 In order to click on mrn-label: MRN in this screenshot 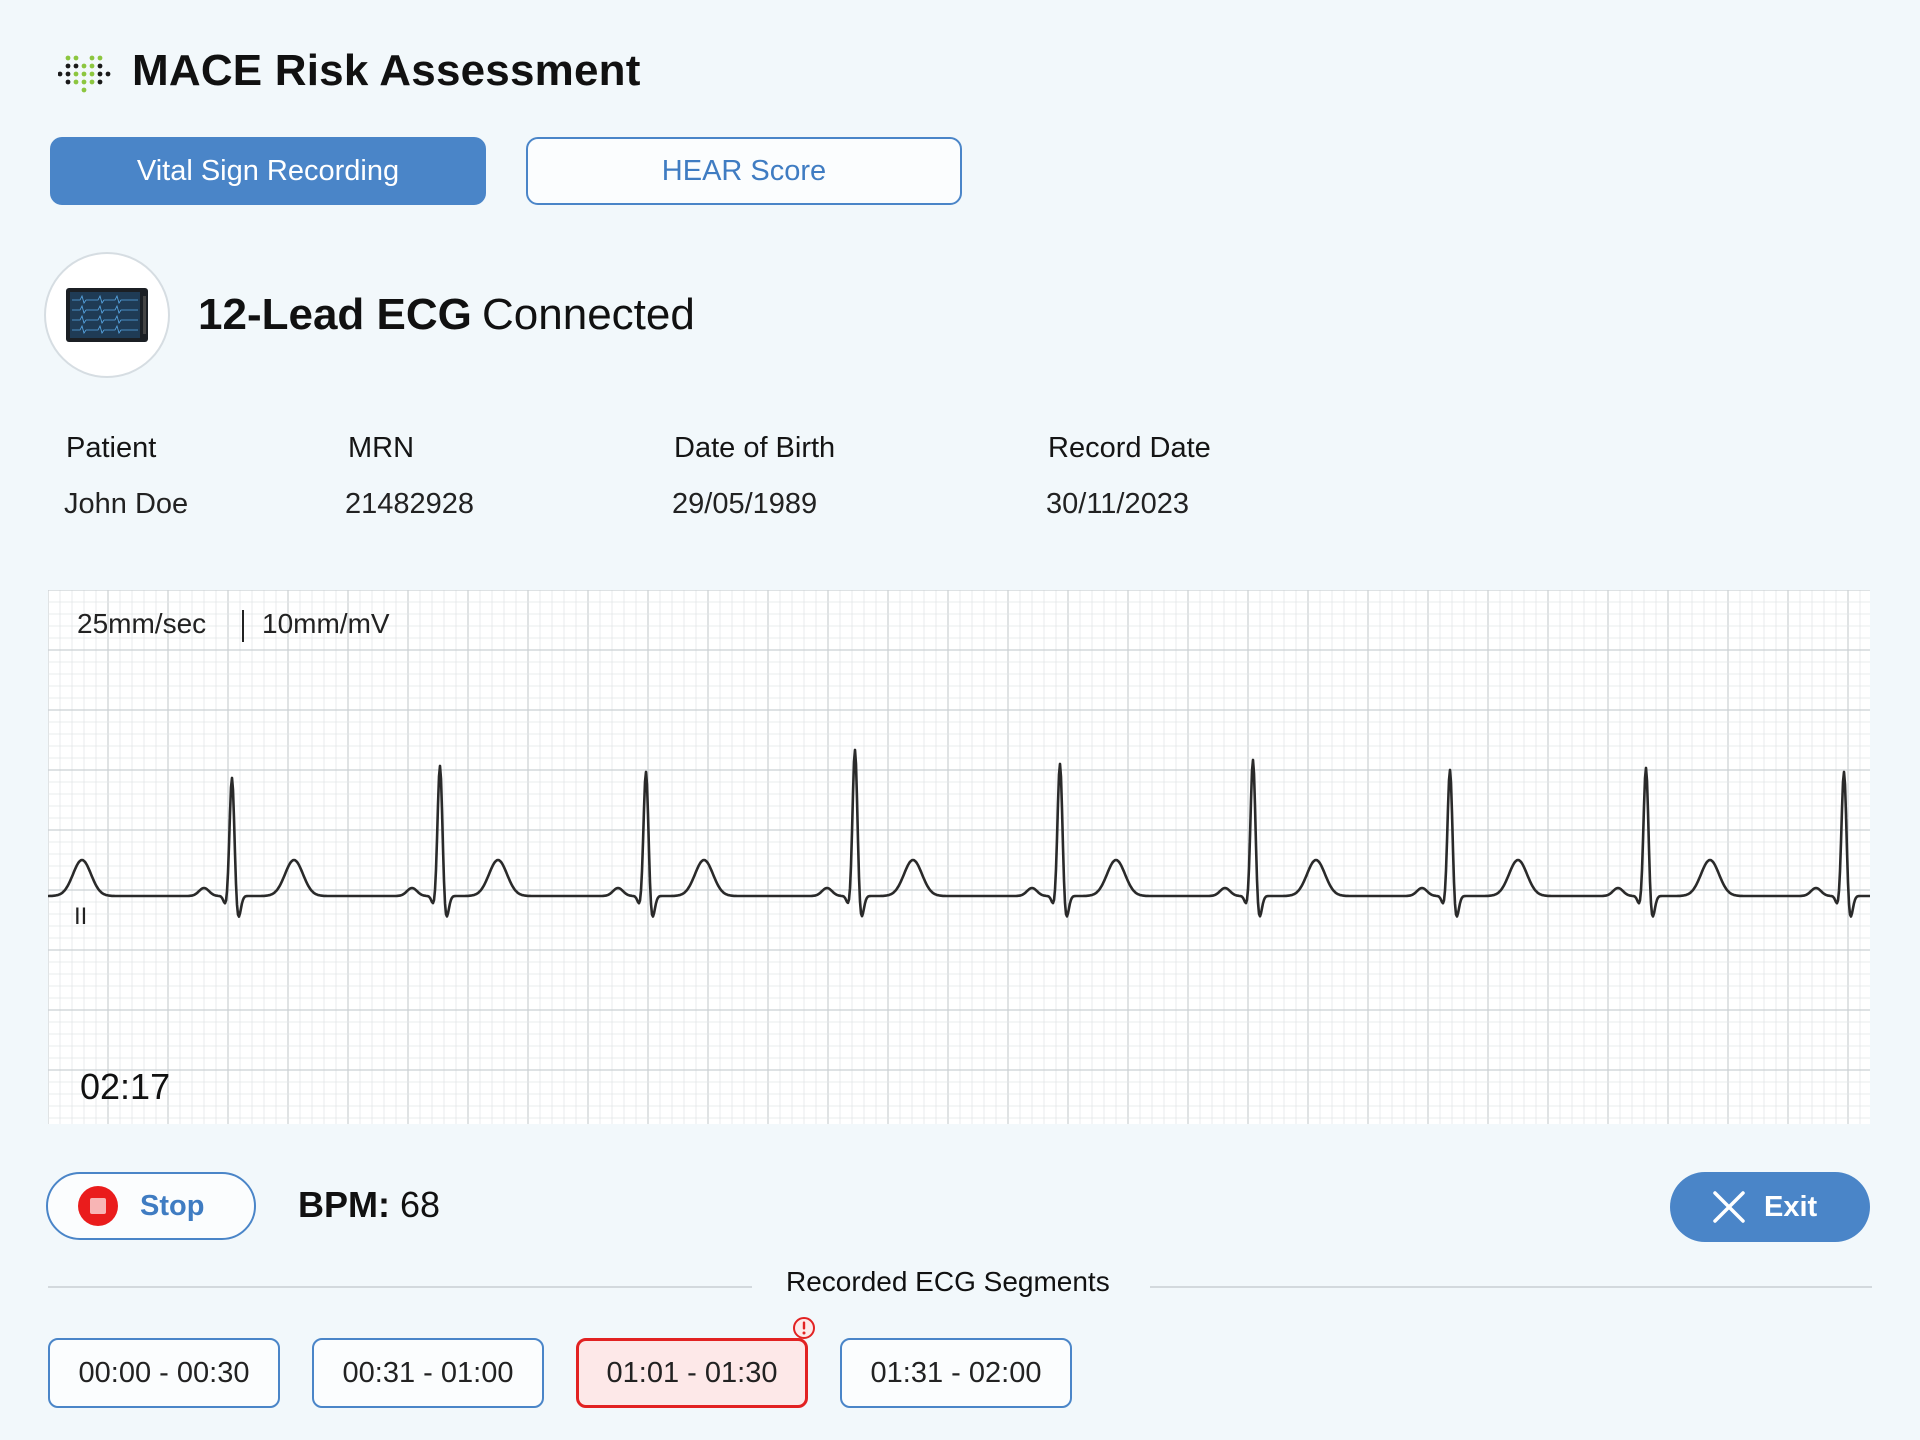, I will do `click(381, 448)`.